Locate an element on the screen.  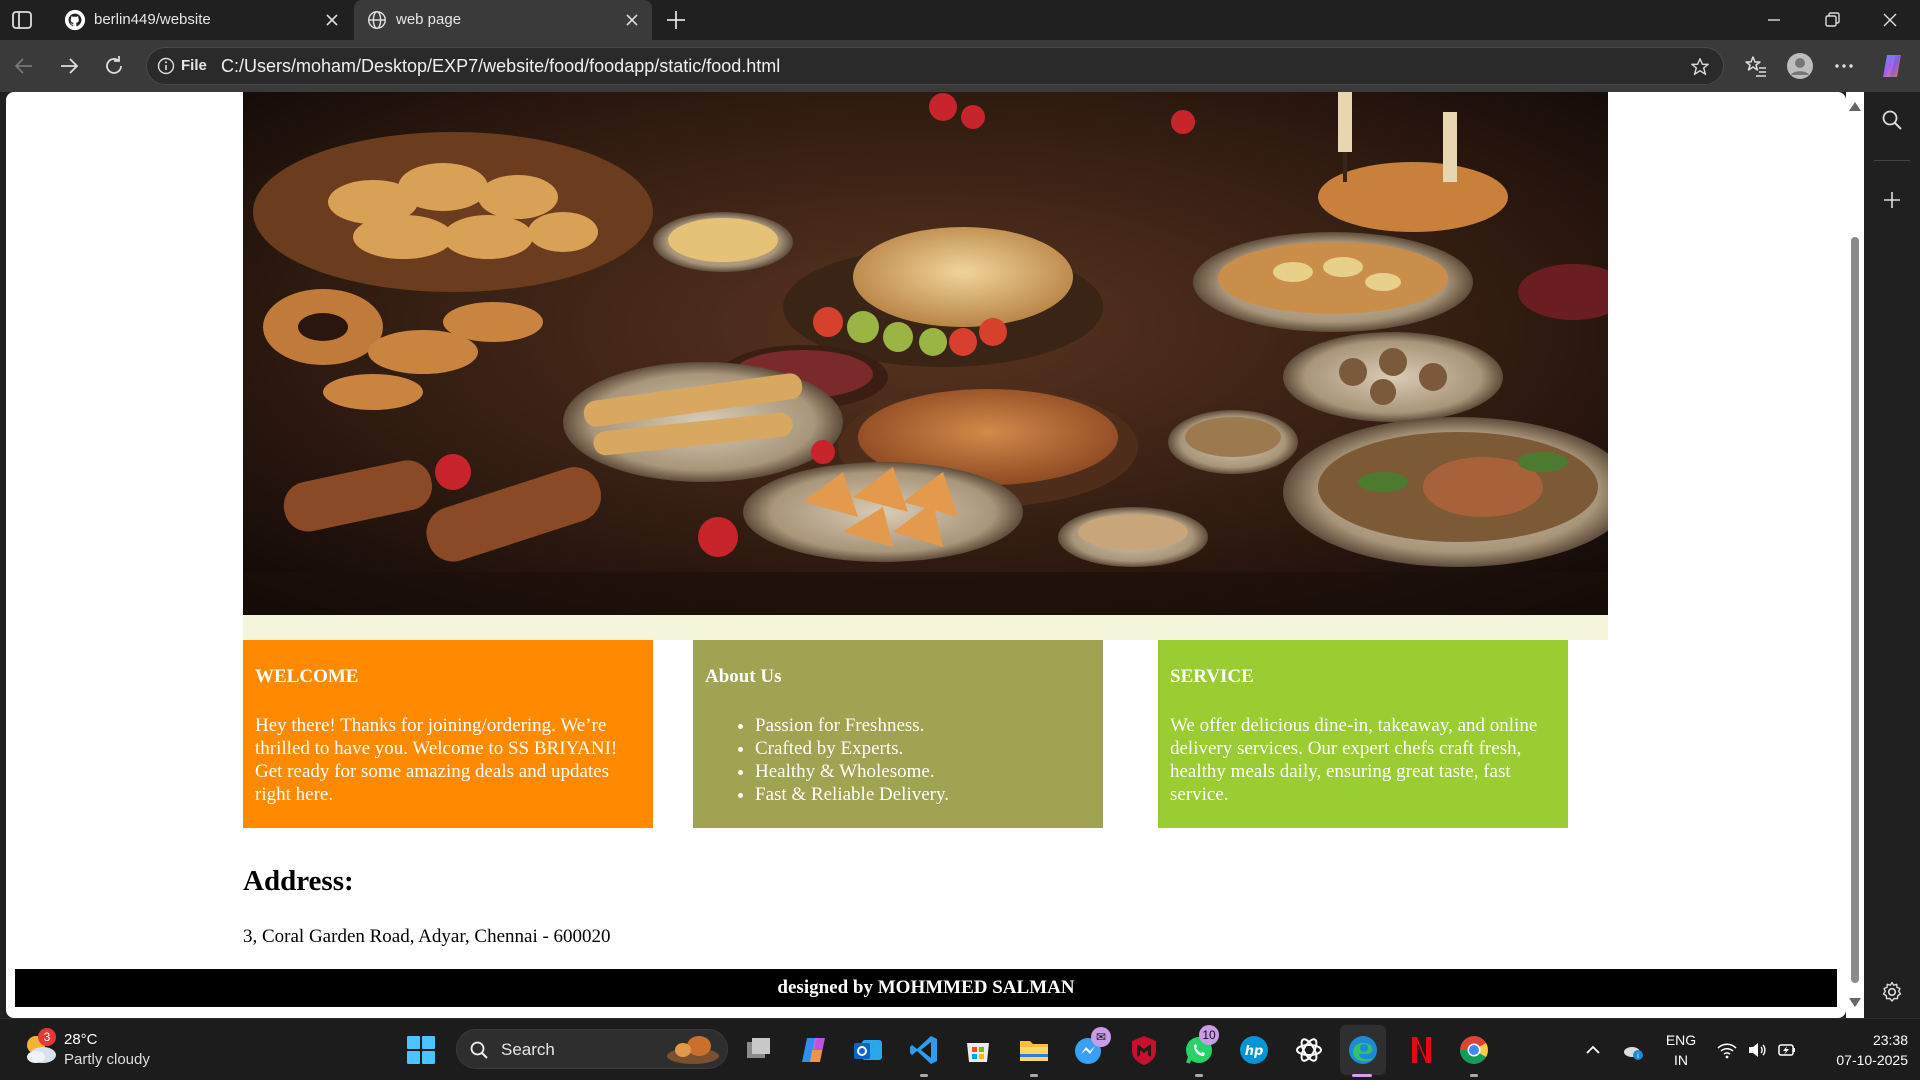
restore-icon is located at coordinates (1832, 20).